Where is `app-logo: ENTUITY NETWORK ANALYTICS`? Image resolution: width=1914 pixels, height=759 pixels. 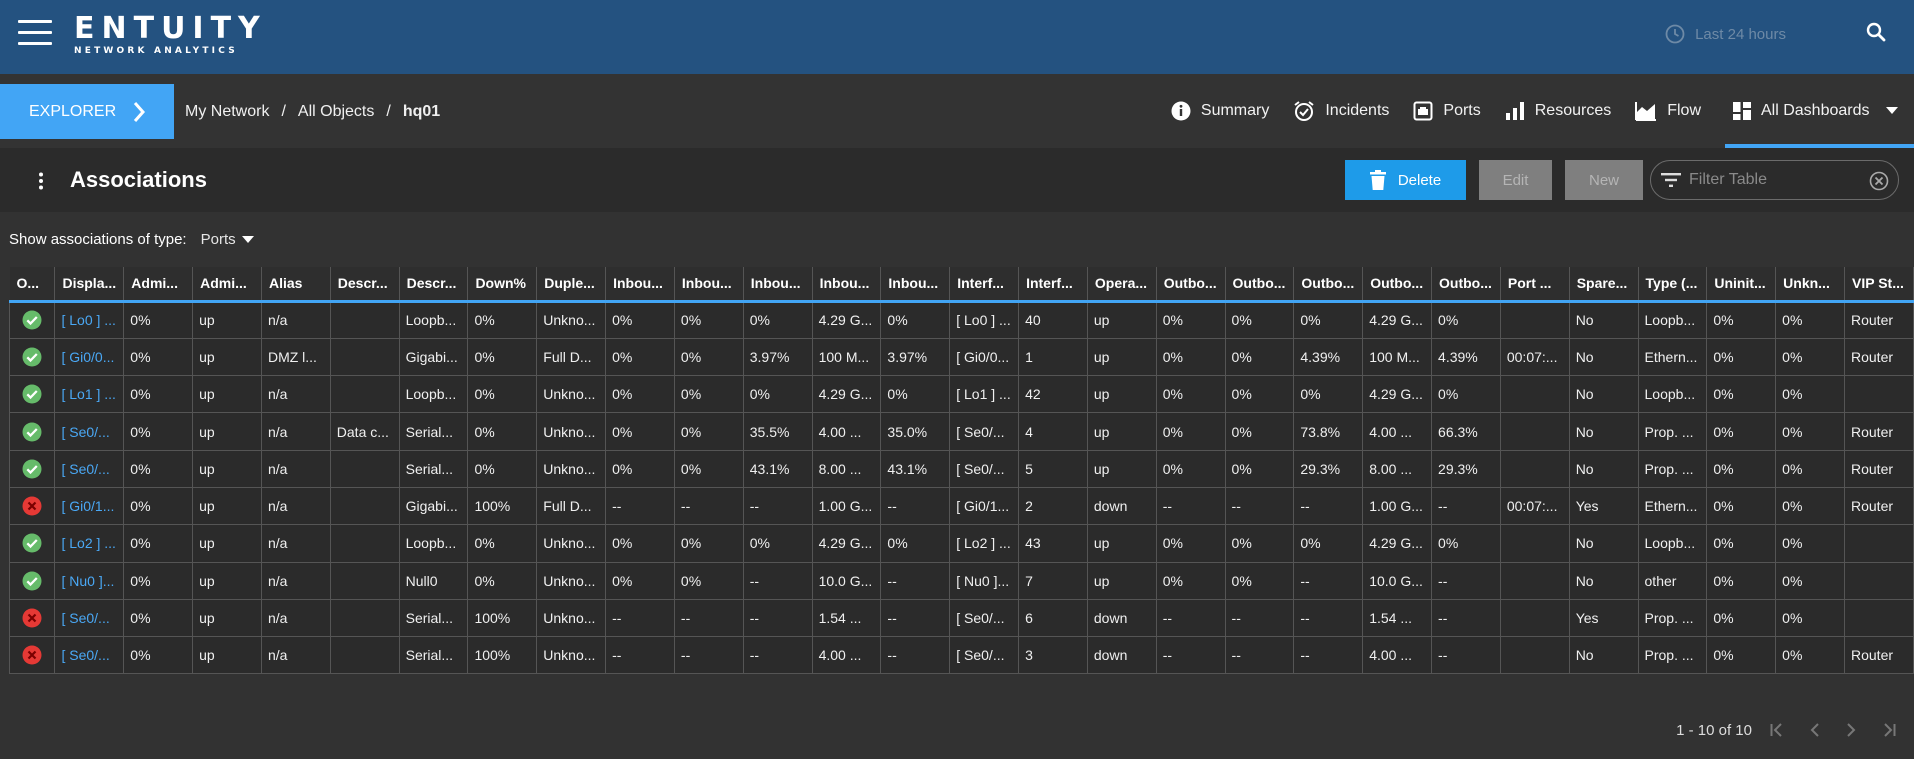 app-logo: ENTUITY NETWORK ANALYTICS is located at coordinates (170, 35).